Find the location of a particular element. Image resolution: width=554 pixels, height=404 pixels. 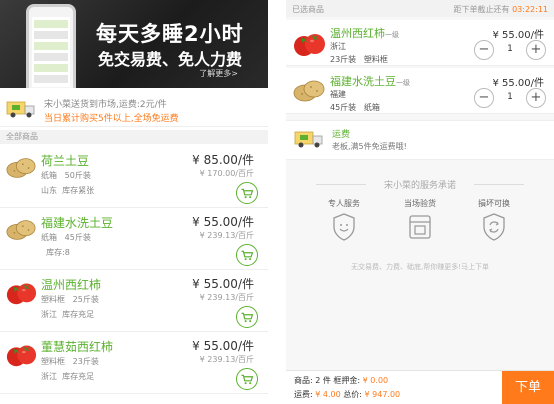

product-pack: 纸箱 50斤装 is located at coordinates (66, 175).